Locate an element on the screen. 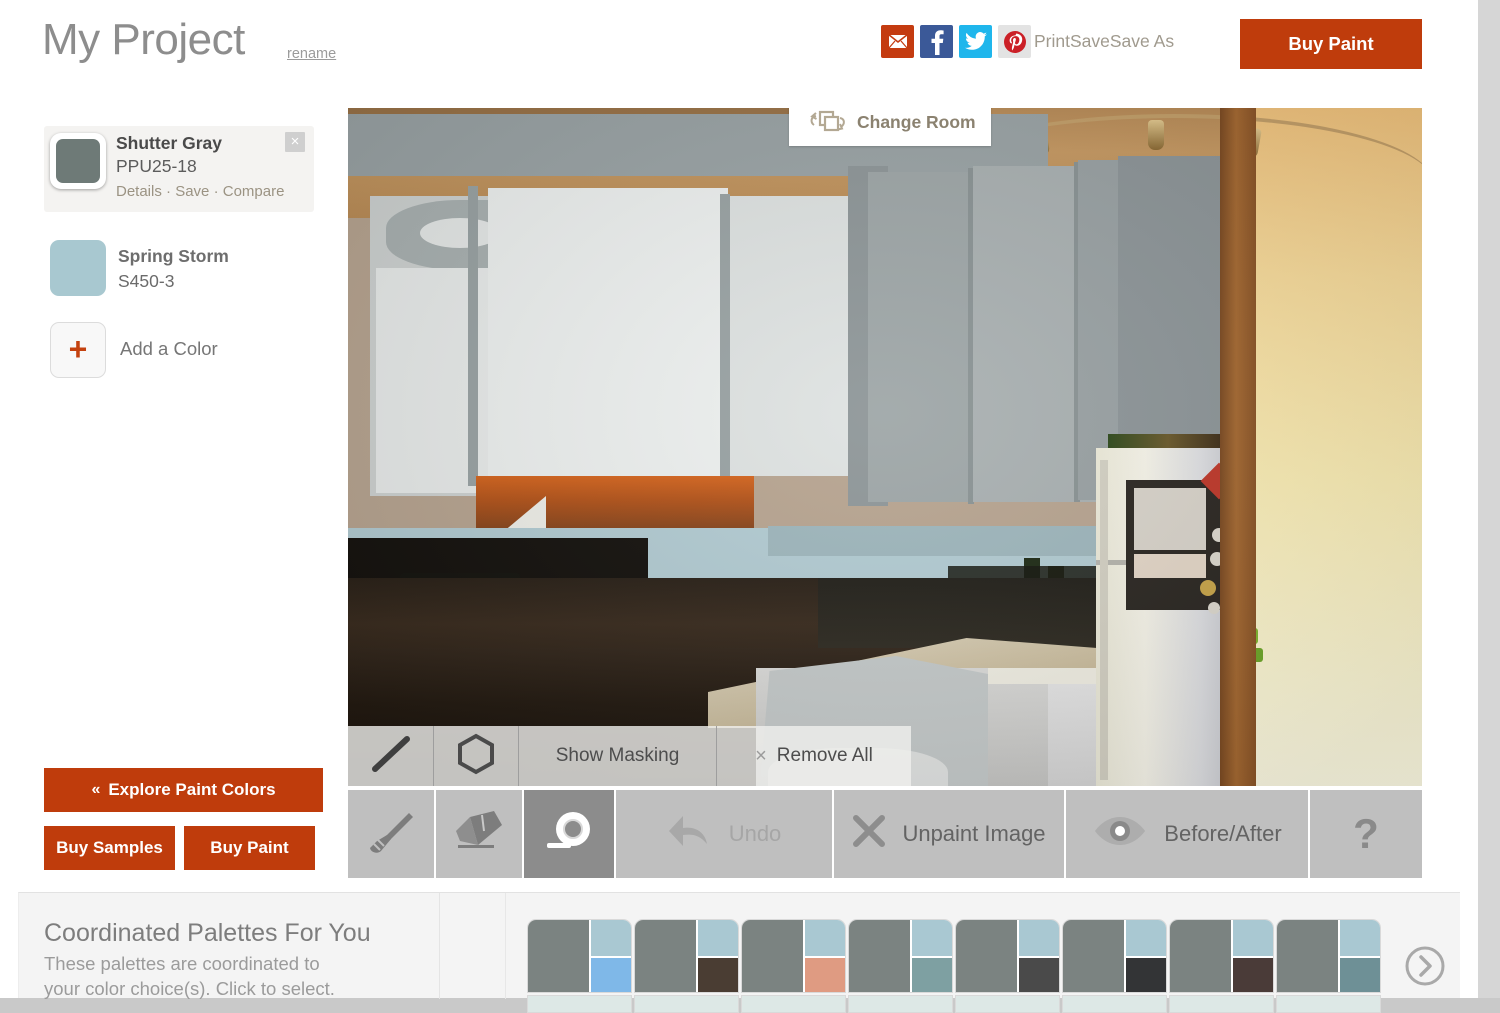 This screenshot has width=1500, height=1013. brush-icon is located at coordinates (391, 834).